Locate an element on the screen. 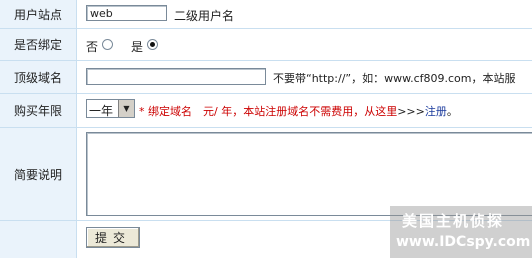 The image size is (532, 258). watermark: 美国主机侦探 www.IDCspy.com is located at coordinates (461, 232).